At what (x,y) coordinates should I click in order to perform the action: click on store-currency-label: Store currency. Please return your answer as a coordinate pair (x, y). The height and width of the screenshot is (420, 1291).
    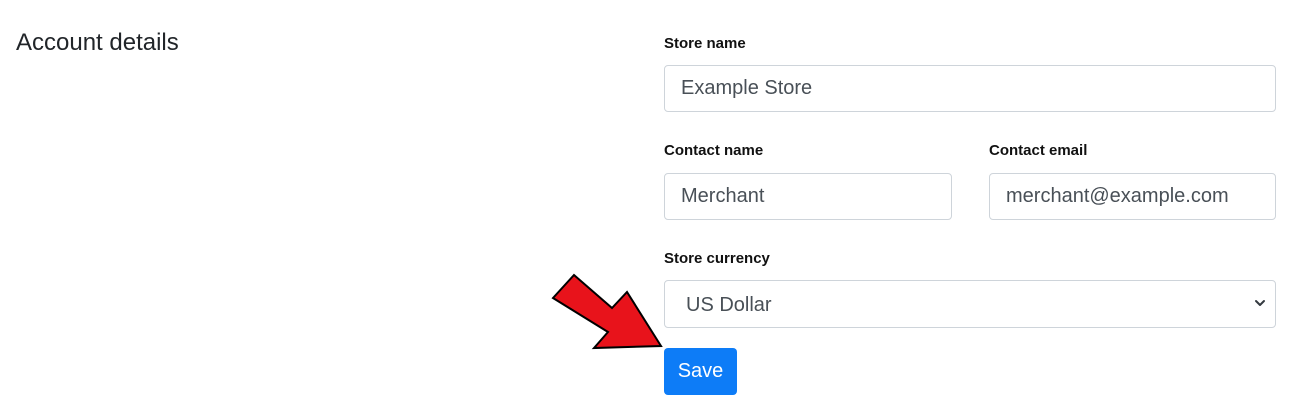
    Looking at the image, I should click on (717, 258).